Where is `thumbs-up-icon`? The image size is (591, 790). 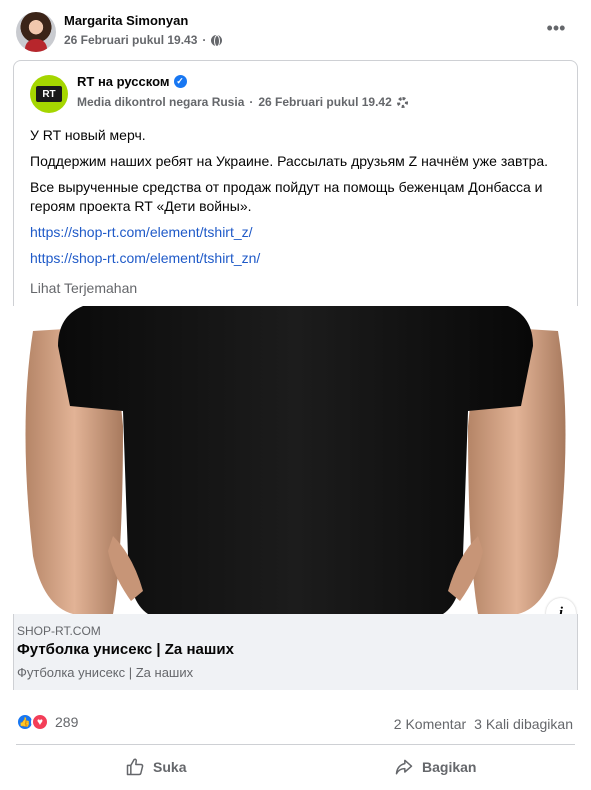 thumbs-up-icon is located at coordinates (135, 767).